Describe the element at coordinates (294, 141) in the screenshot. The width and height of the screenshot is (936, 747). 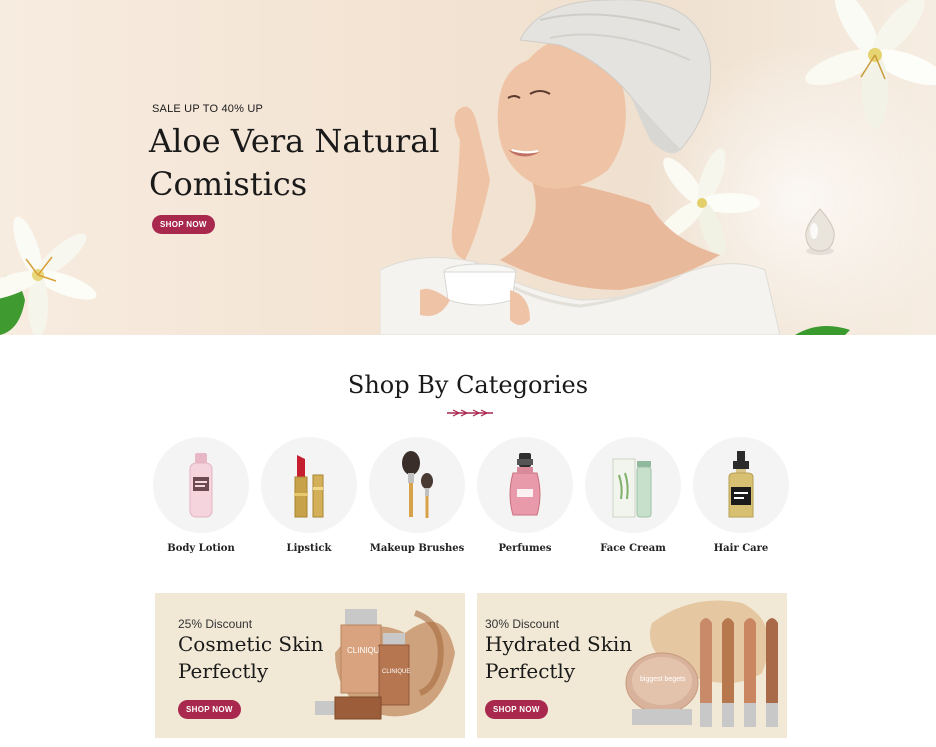
I see `hero-title-line1: Aloe Vera Natural` at that location.